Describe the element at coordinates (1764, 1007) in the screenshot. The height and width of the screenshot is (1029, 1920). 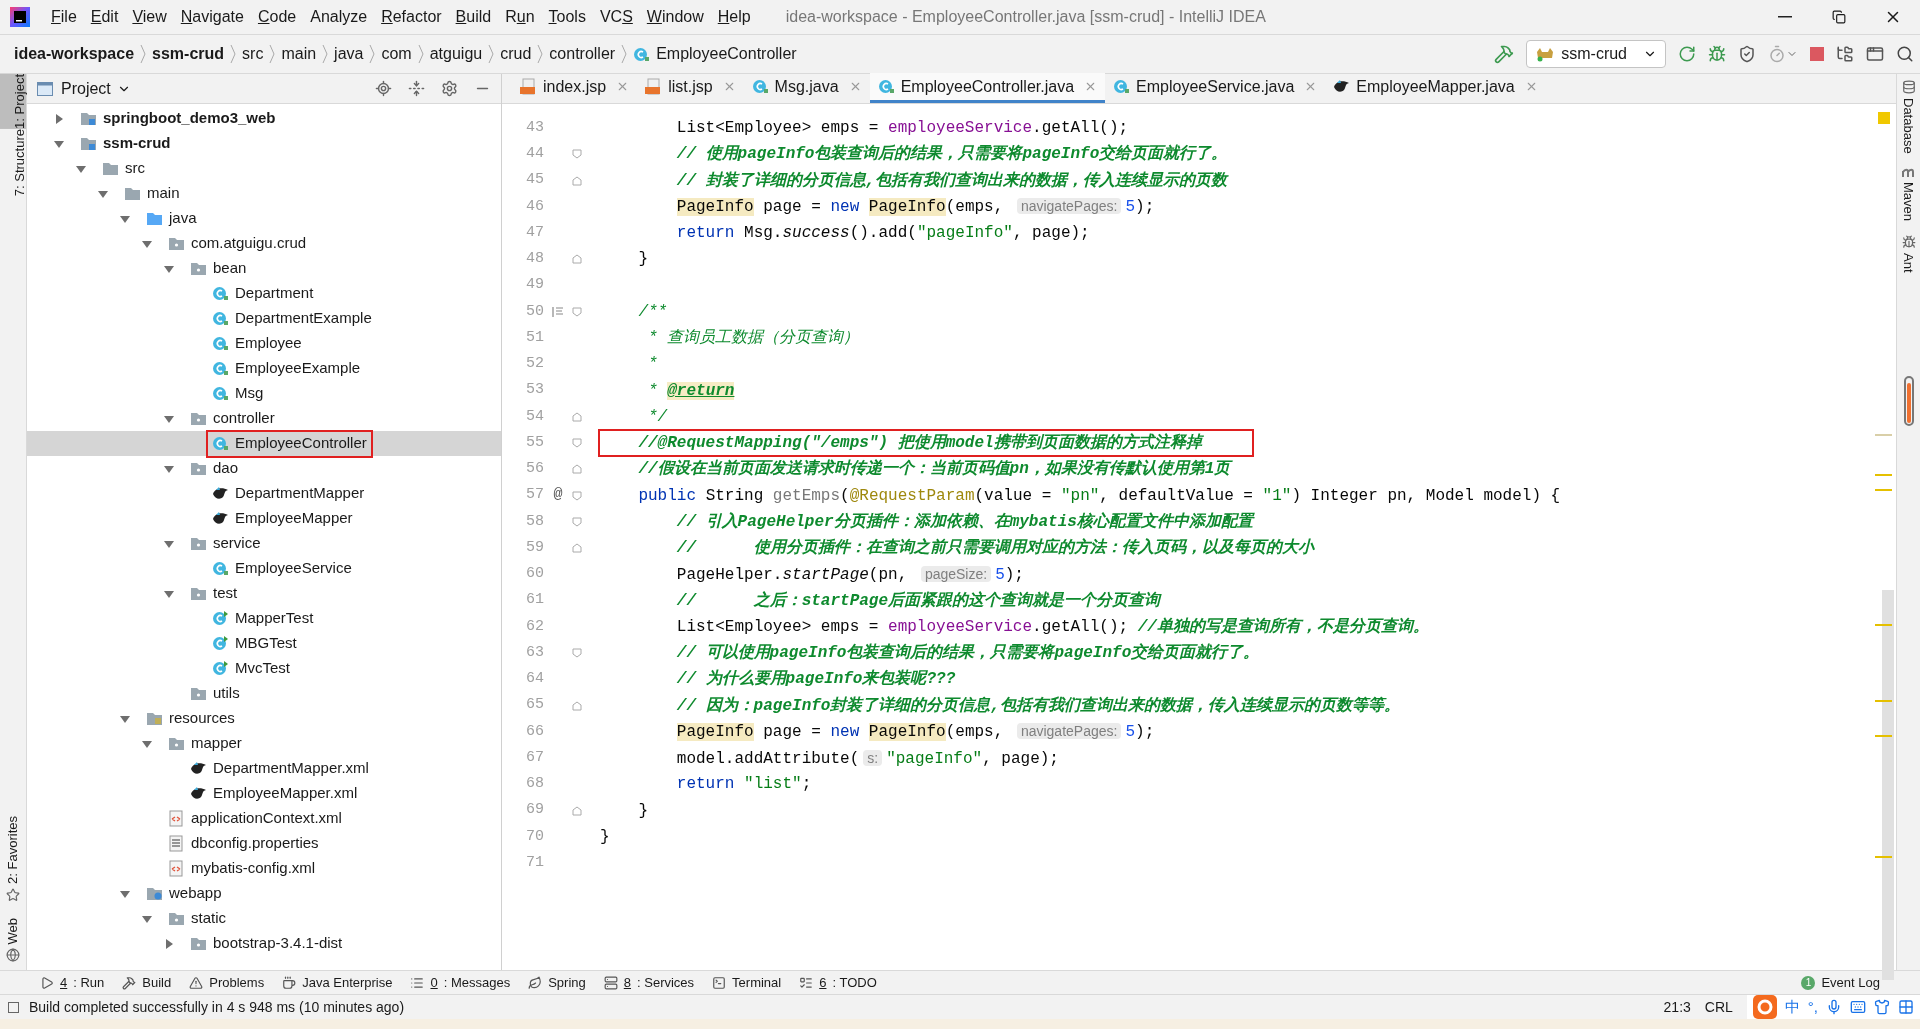
I see `ime-logo-icon` at that location.